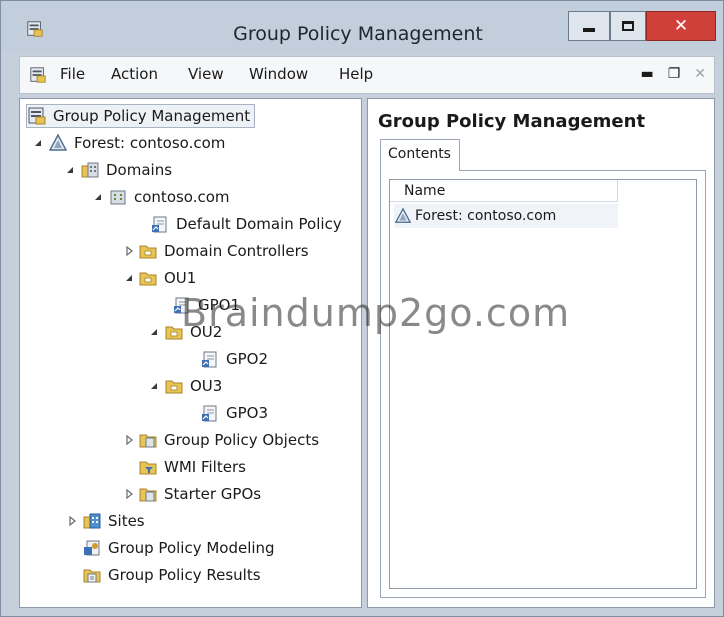 This screenshot has width=724, height=617. I want to click on tree-item-contoso-domain: contoso.com, so click(169, 197).